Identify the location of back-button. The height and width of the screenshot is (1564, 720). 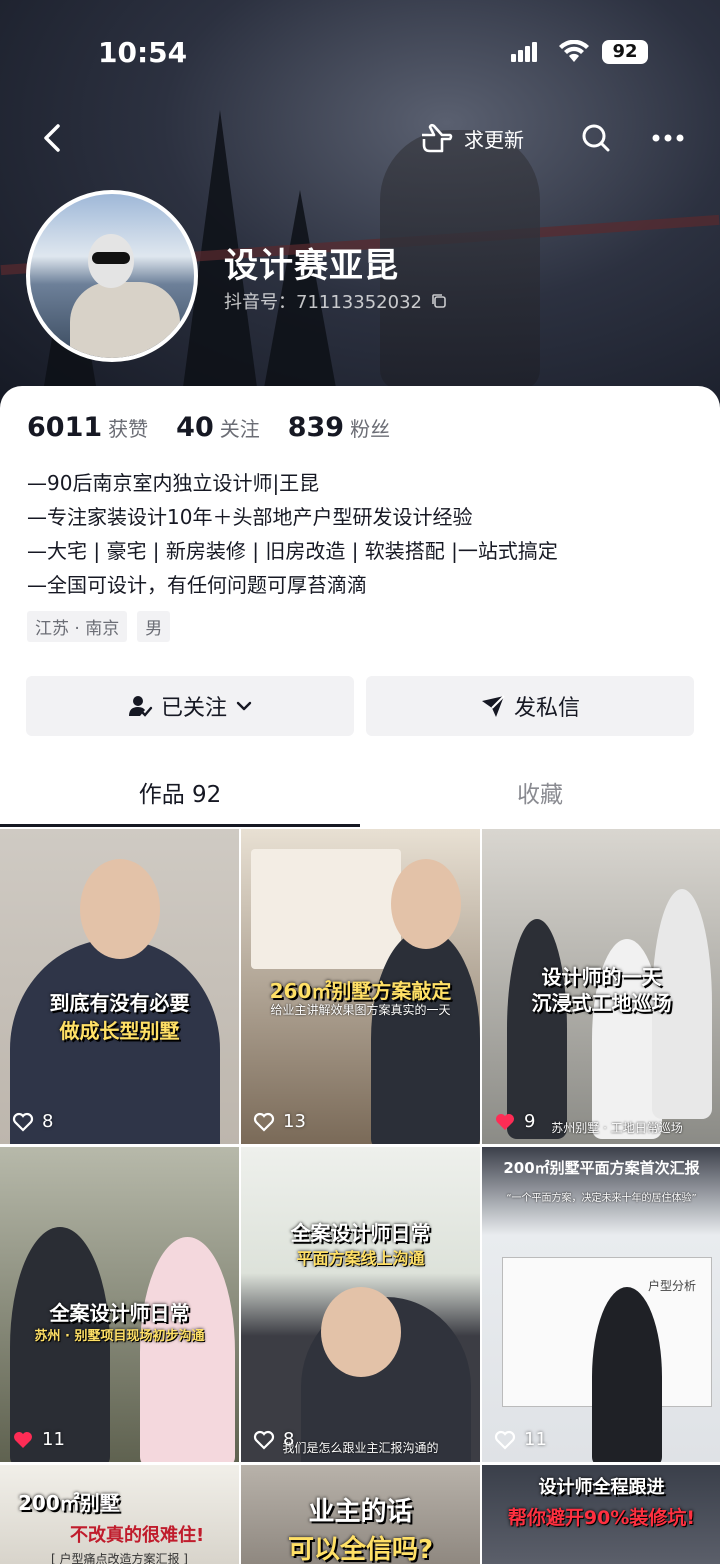
(56, 138).